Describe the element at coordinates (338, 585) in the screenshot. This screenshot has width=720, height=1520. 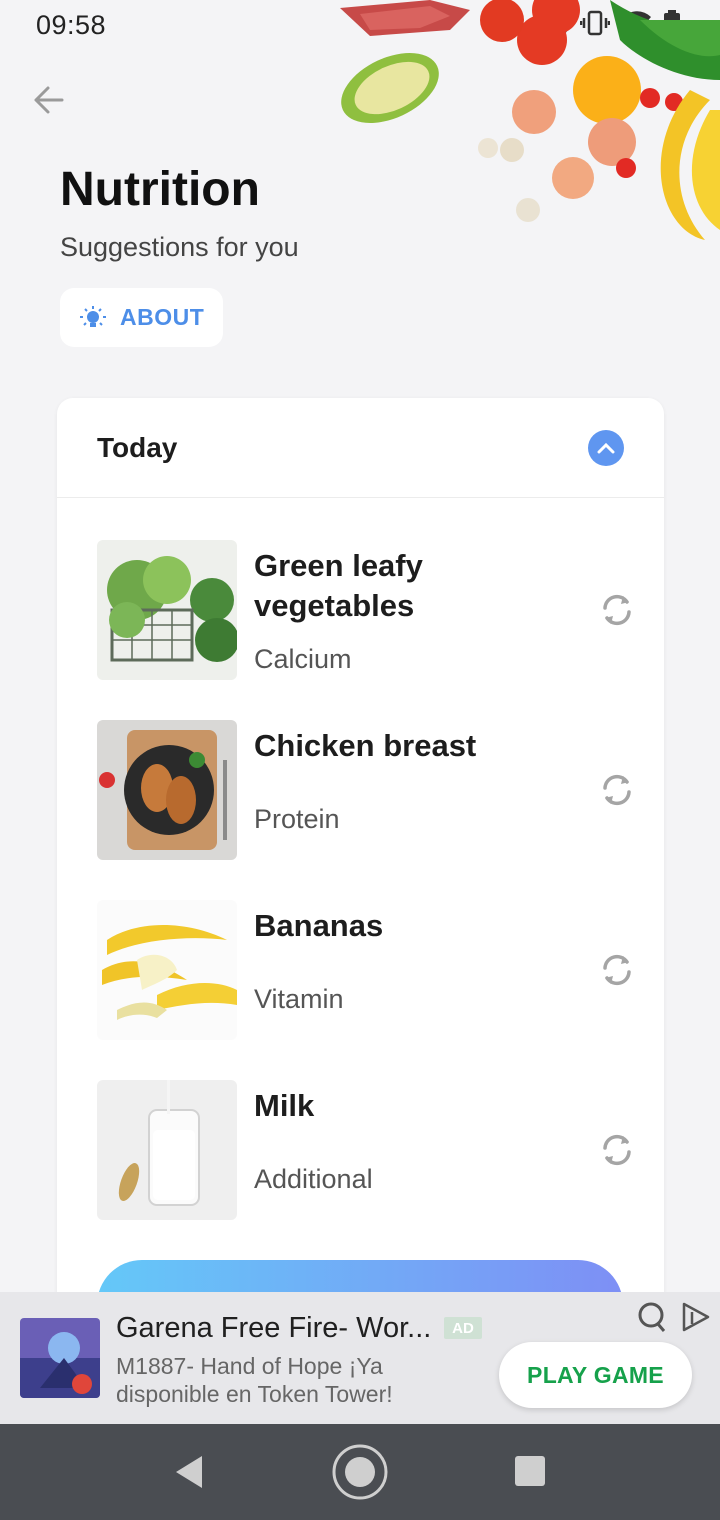
I see `food-name: Green leafy vegetables` at that location.